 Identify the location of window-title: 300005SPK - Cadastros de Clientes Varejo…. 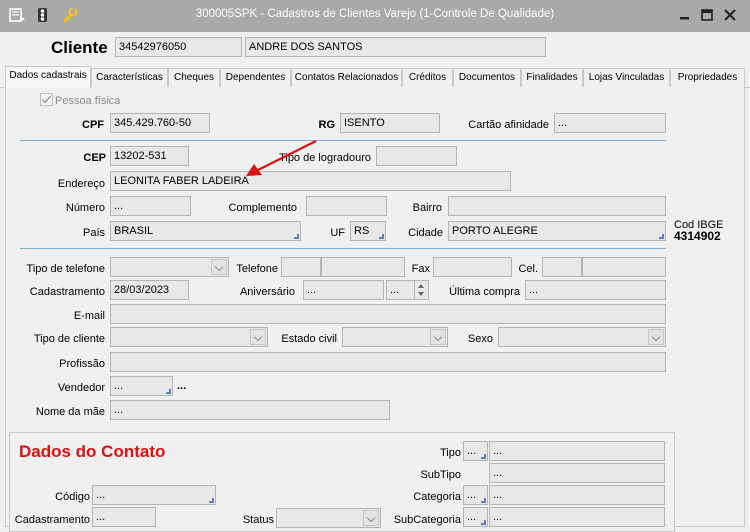
(375, 14).